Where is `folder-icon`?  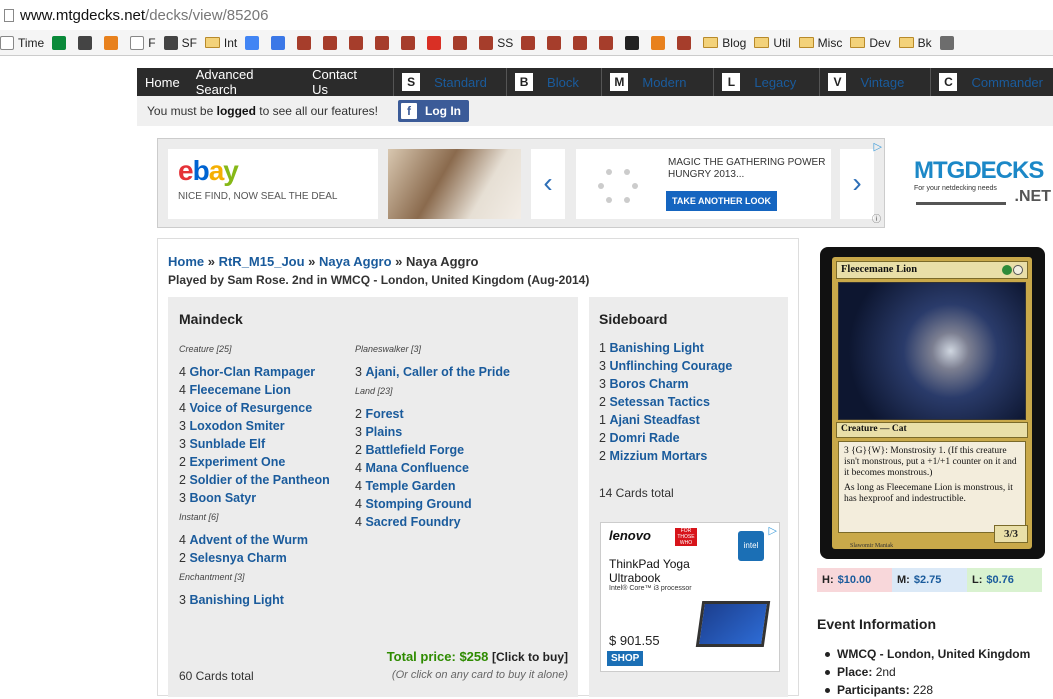
folder-icon is located at coordinates (806, 42).